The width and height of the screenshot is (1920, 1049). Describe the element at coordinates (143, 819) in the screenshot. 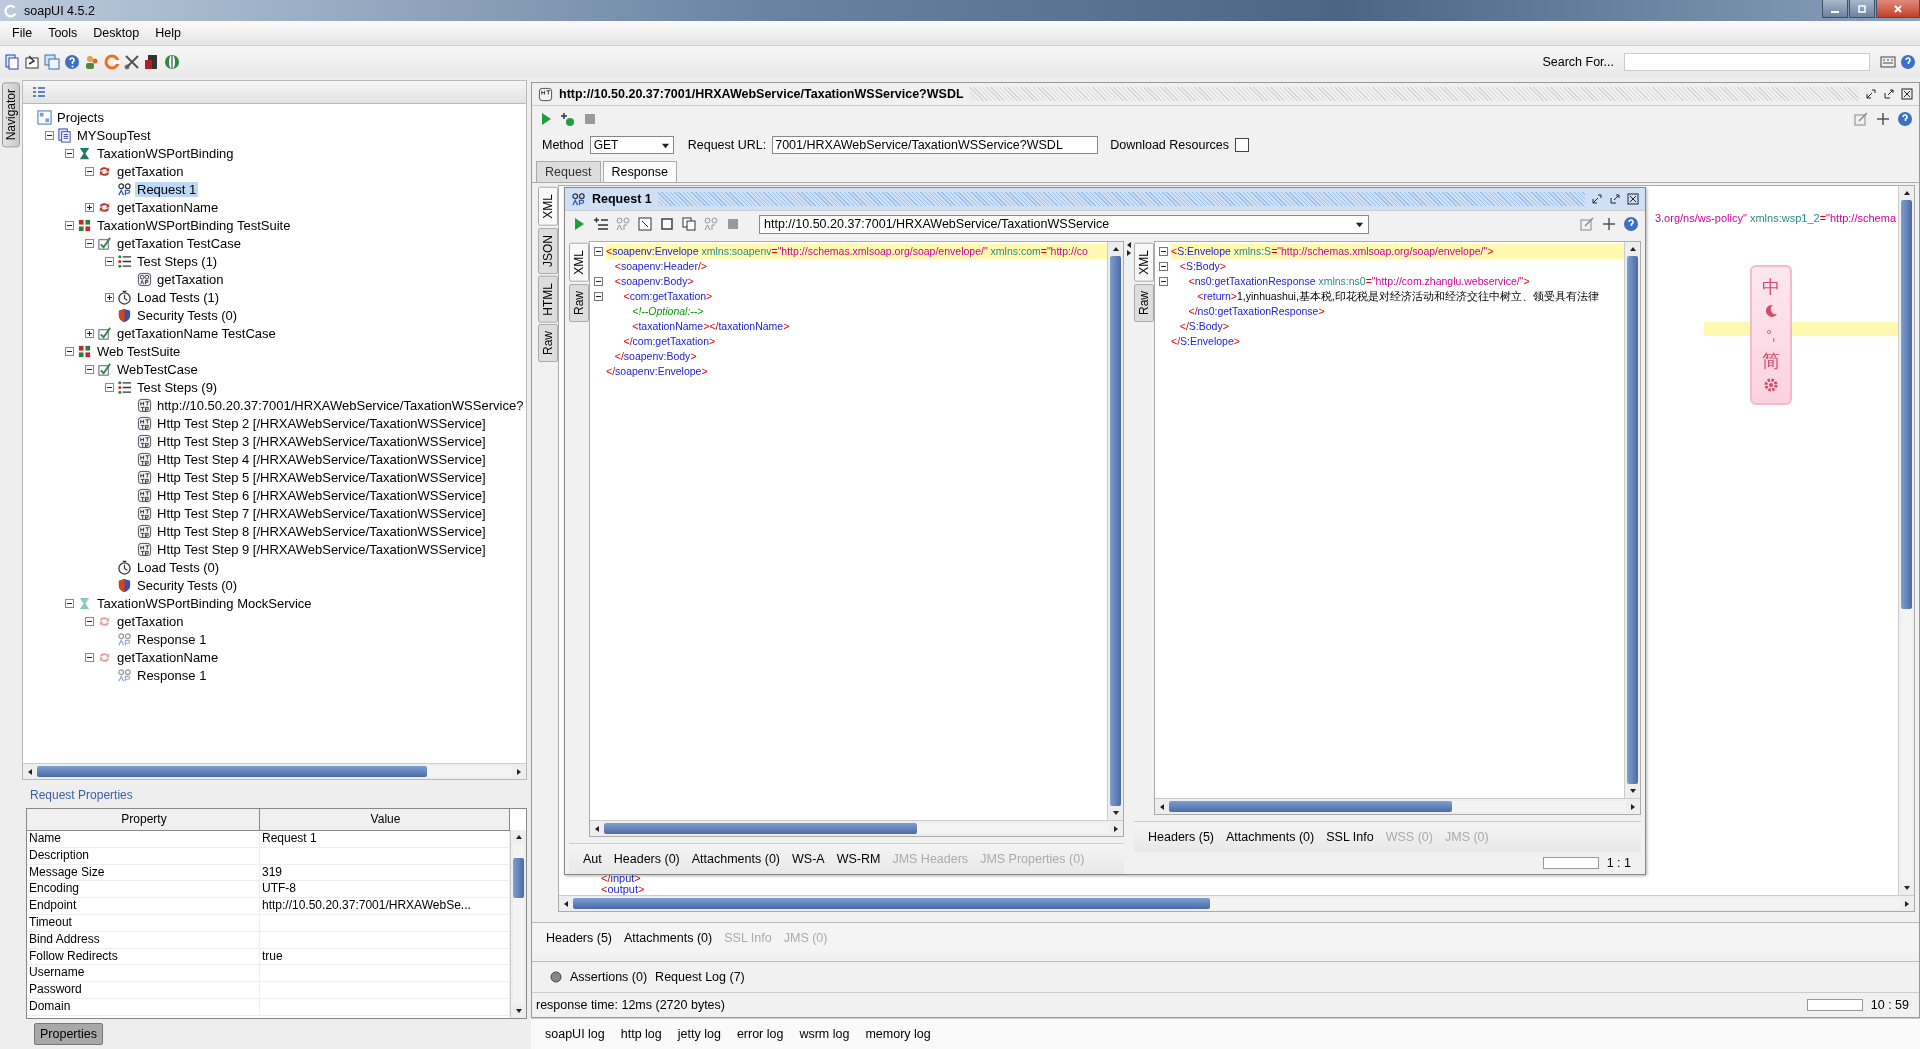

I see `column-header: Property` at that location.